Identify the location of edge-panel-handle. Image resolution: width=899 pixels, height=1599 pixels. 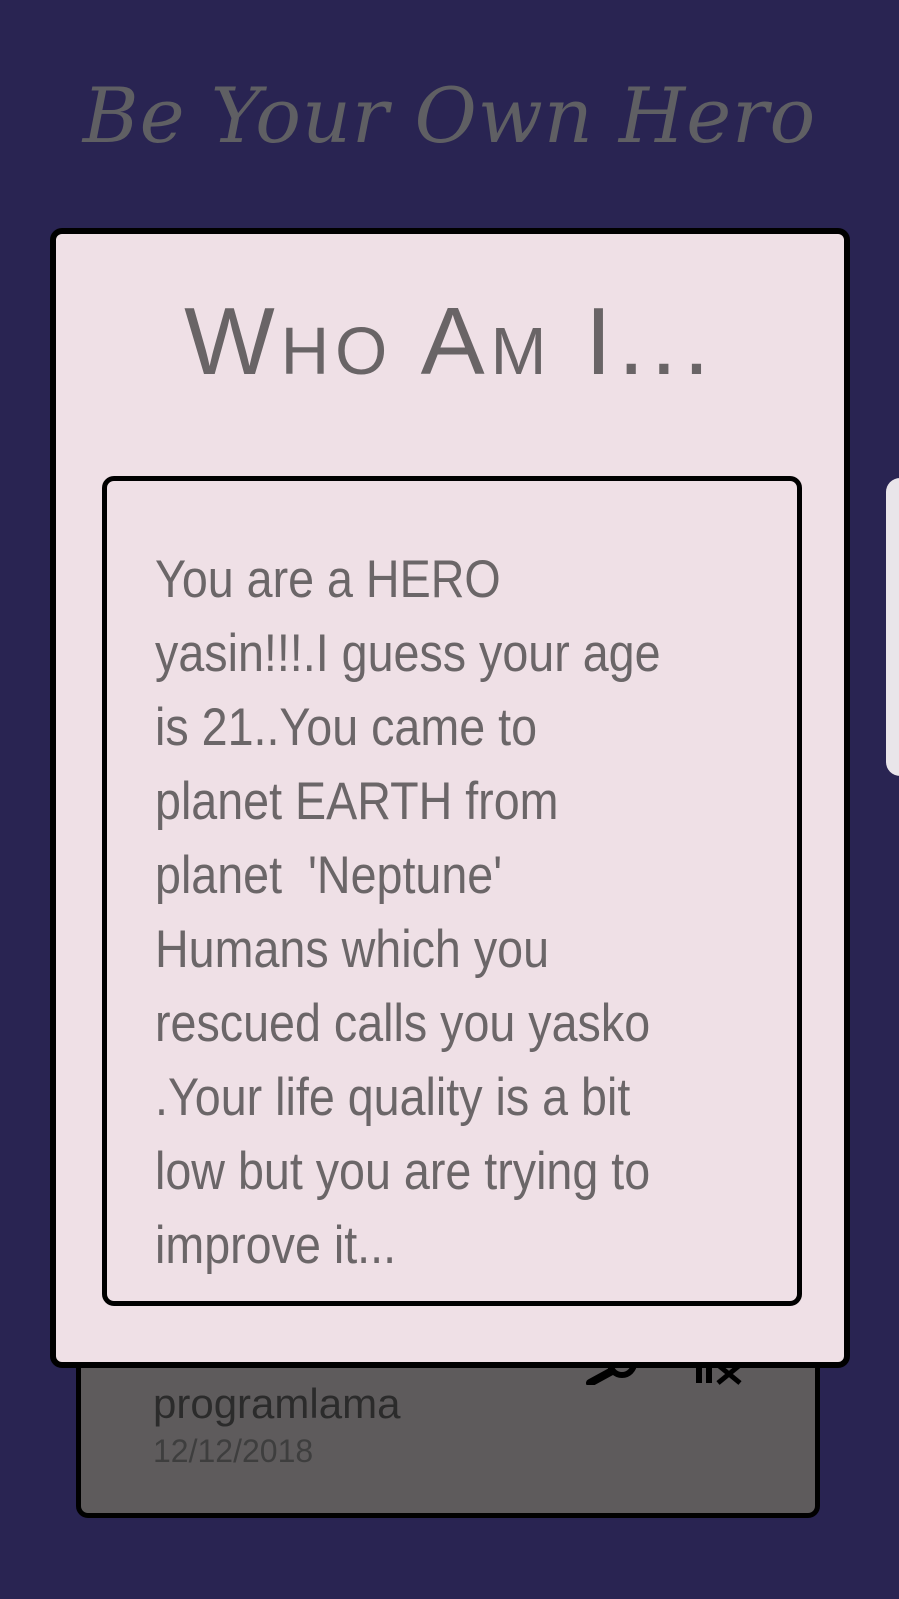
(892, 627).